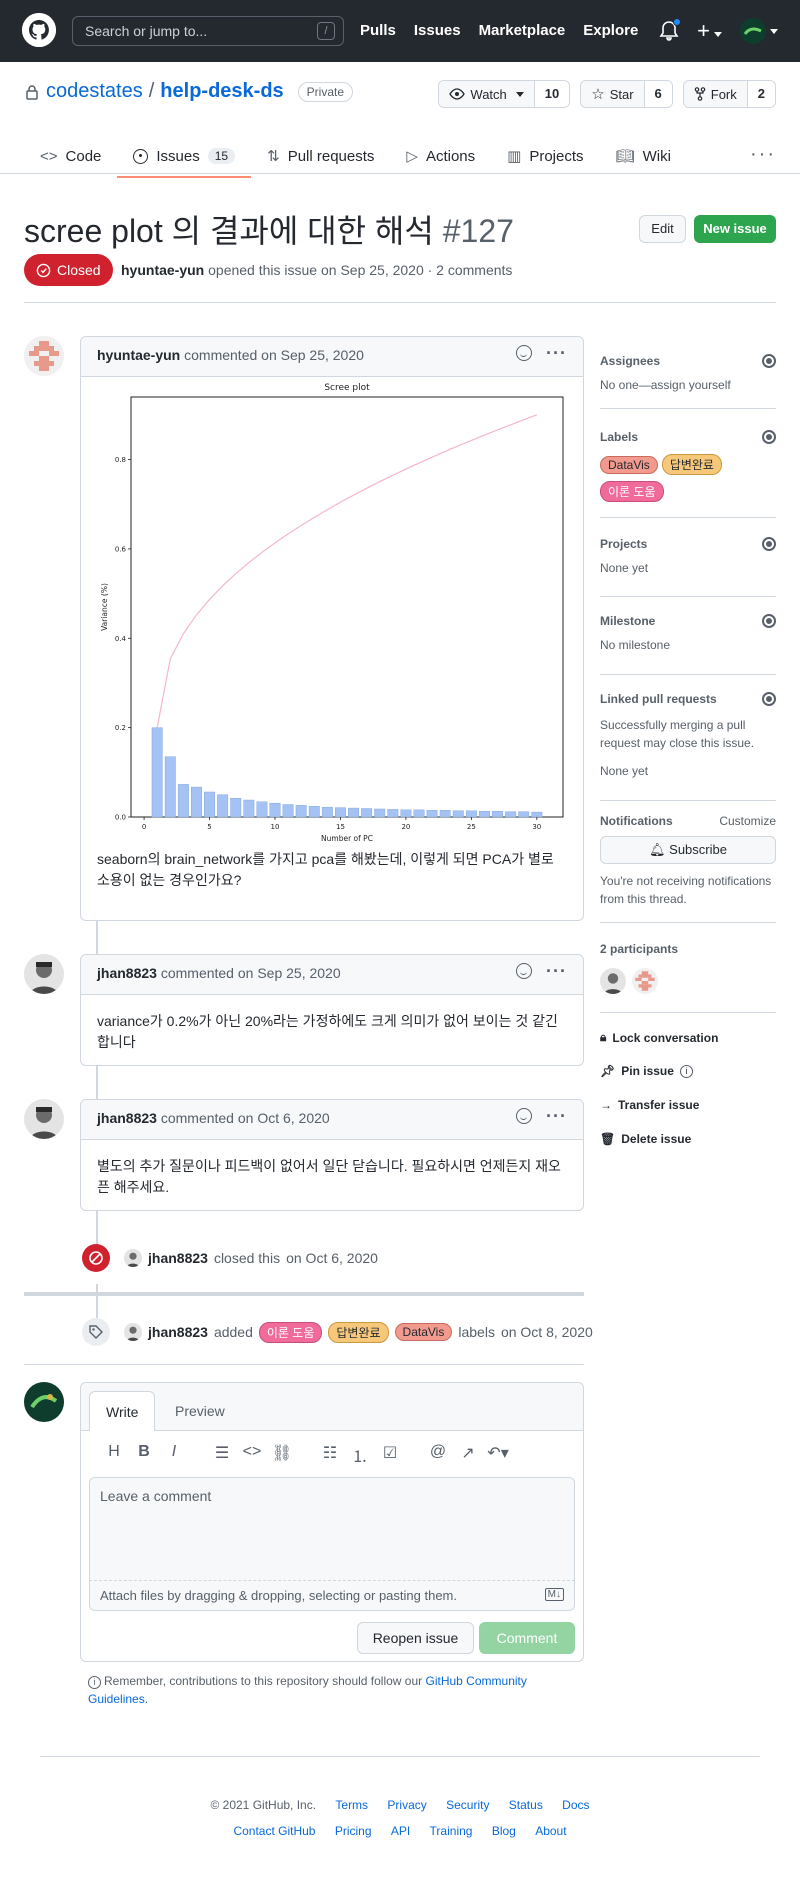 This screenshot has width=800, height=1898. I want to click on edit-title-button: Edit, so click(662, 229).